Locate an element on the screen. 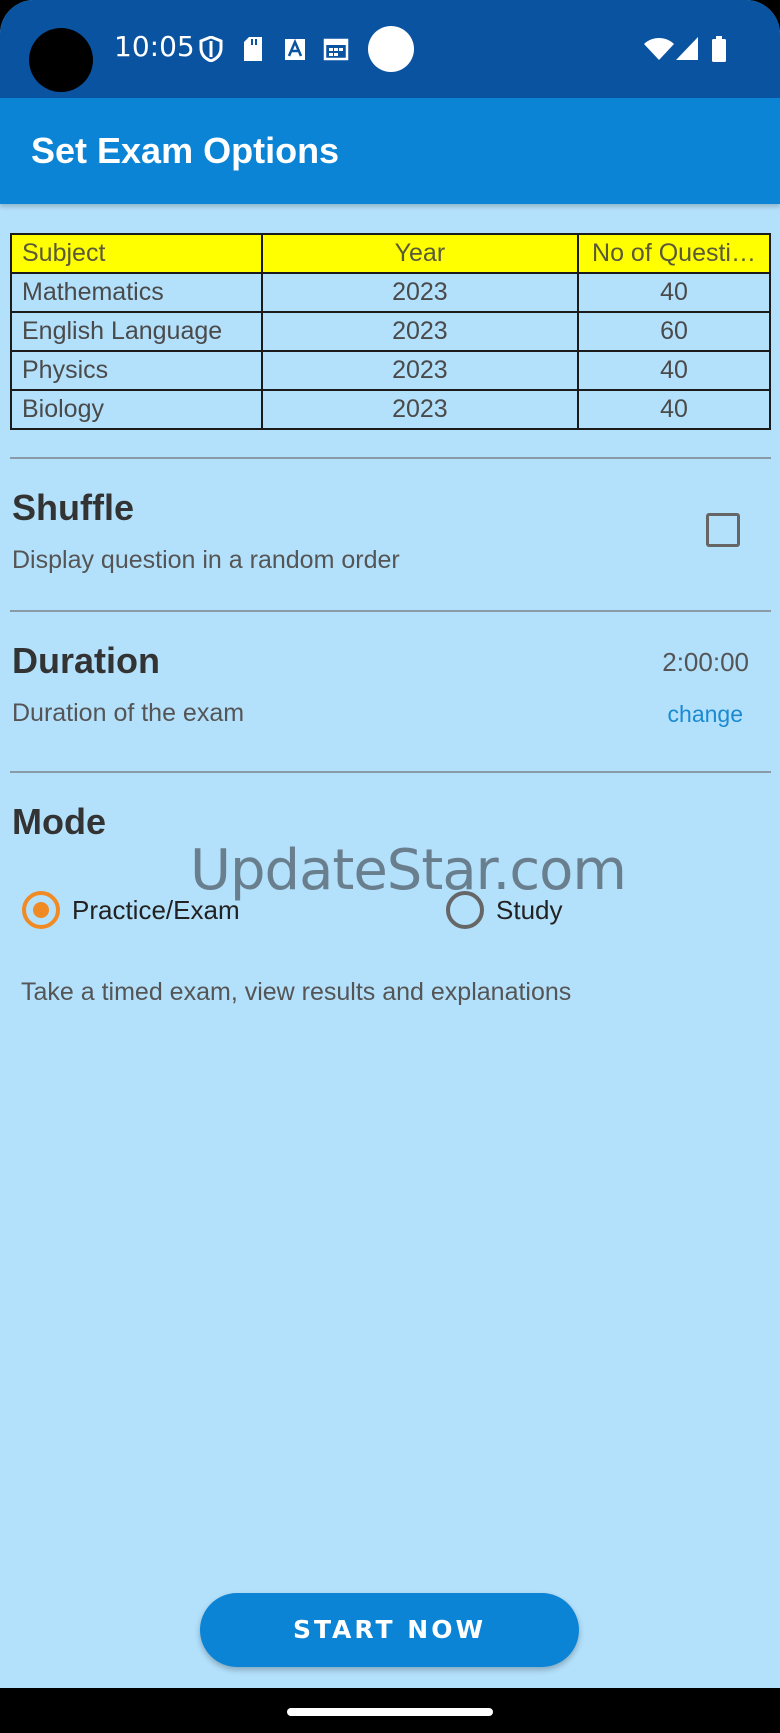 Image resolution: width=780 pixels, height=1733 pixels. duration-title: Duration is located at coordinates (86, 660).